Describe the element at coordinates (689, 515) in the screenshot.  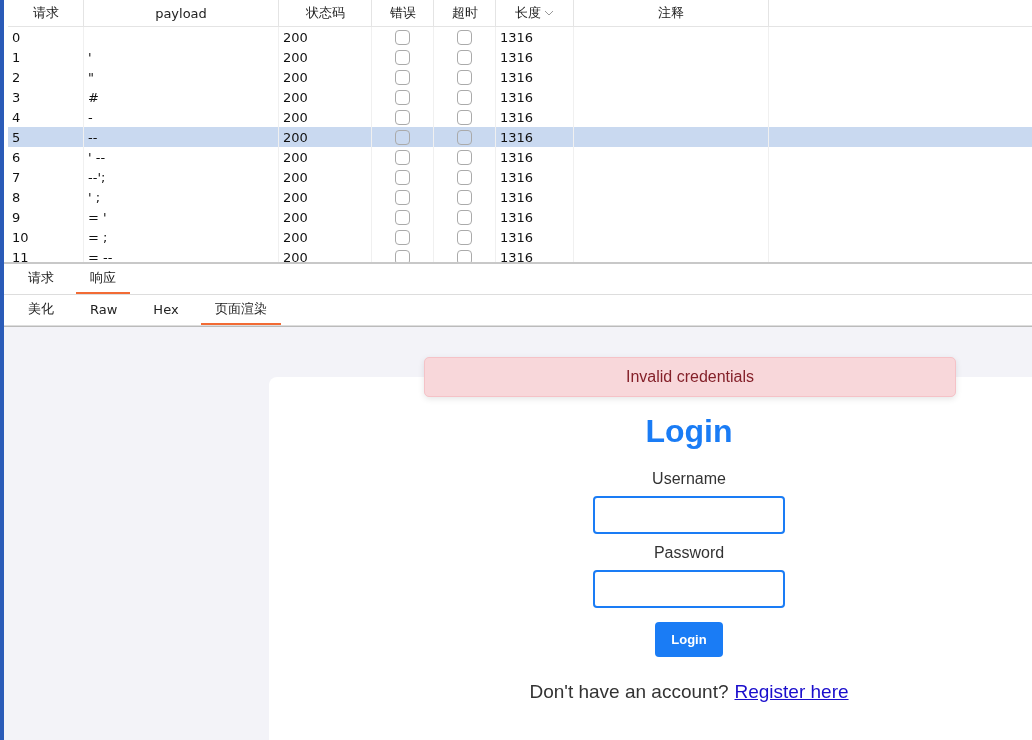
I see `username-field` at that location.